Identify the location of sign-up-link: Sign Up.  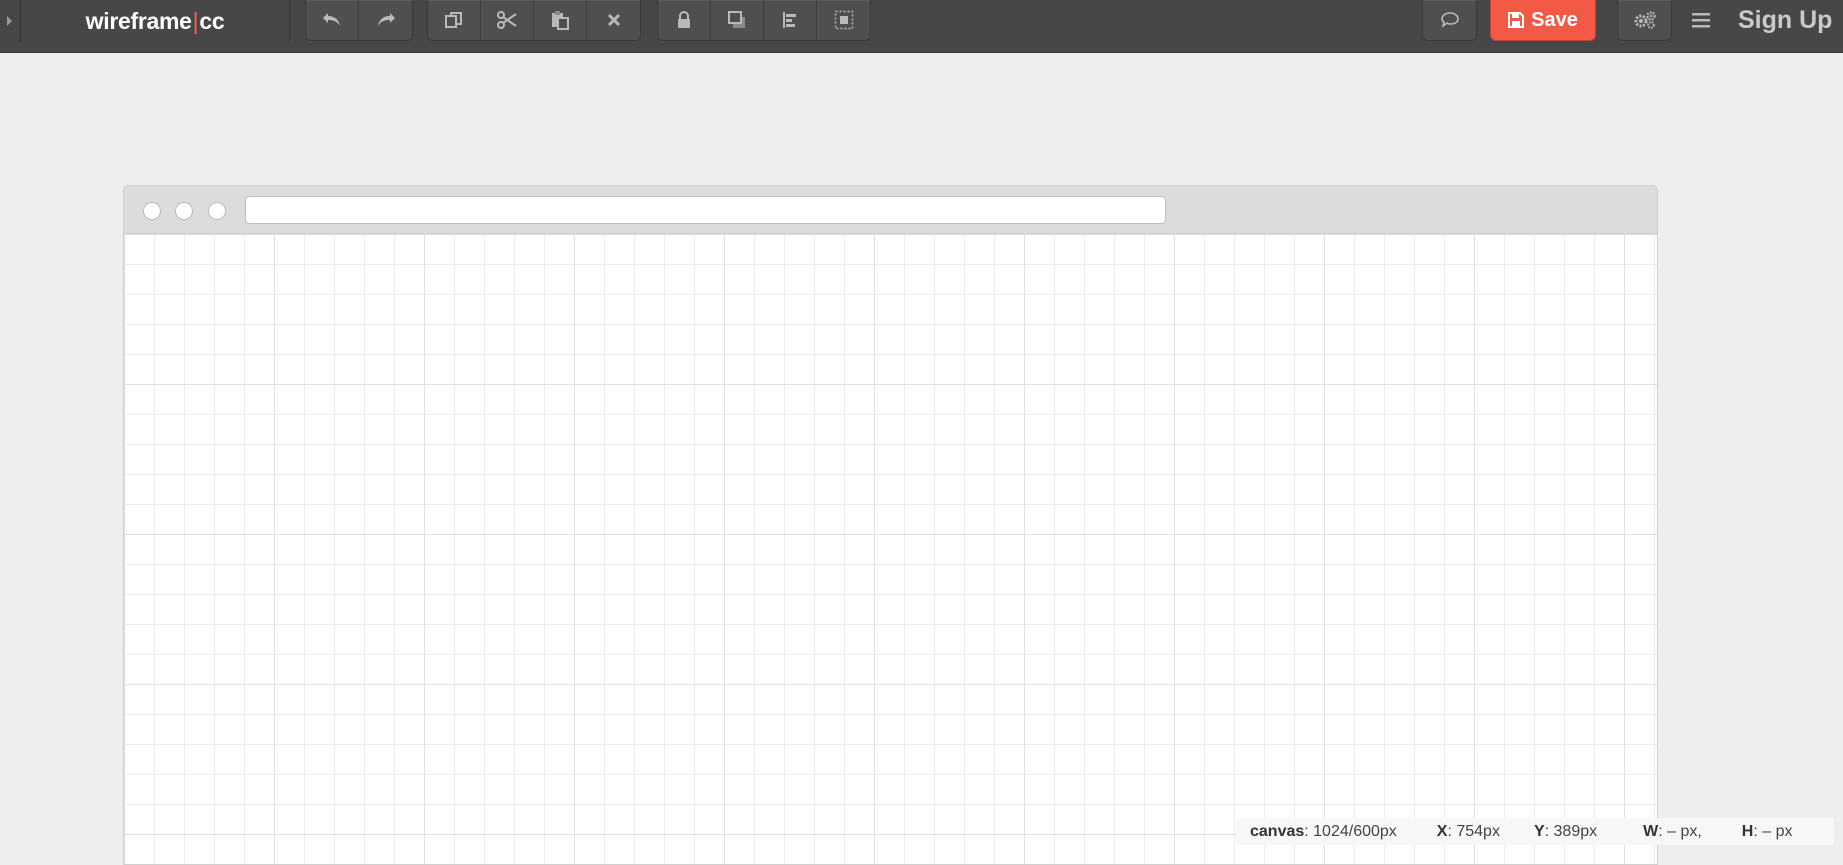
(1785, 20).